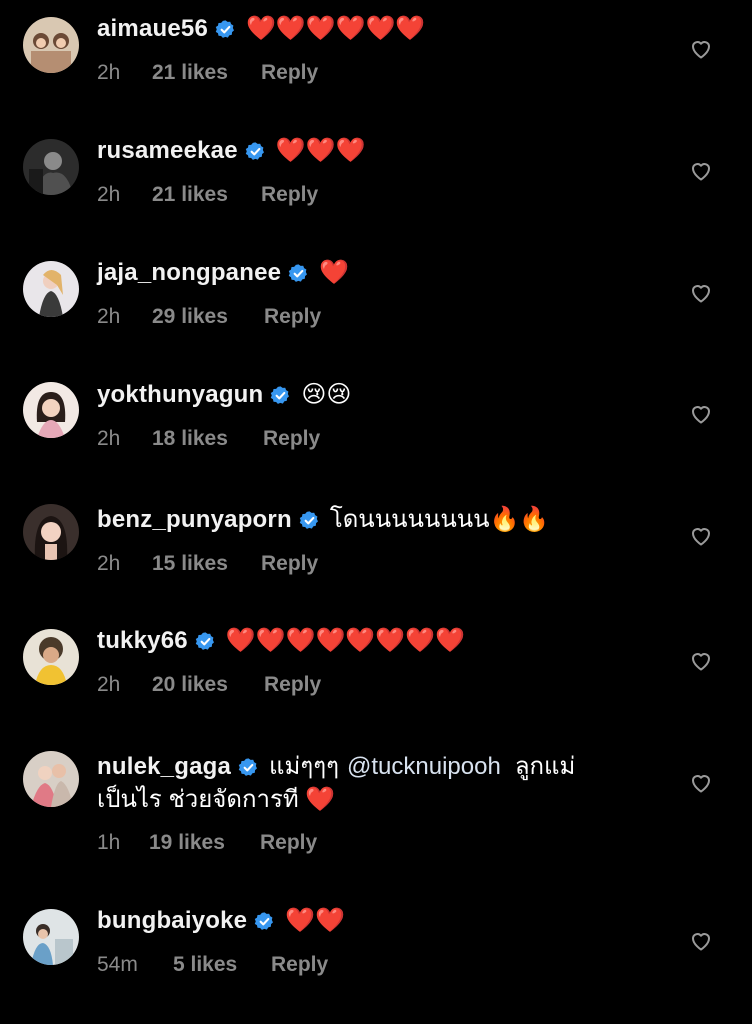 The image size is (752, 1024). Describe the element at coordinates (334, 272) in the screenshot. I see `comment-text: ❤️` at that location.